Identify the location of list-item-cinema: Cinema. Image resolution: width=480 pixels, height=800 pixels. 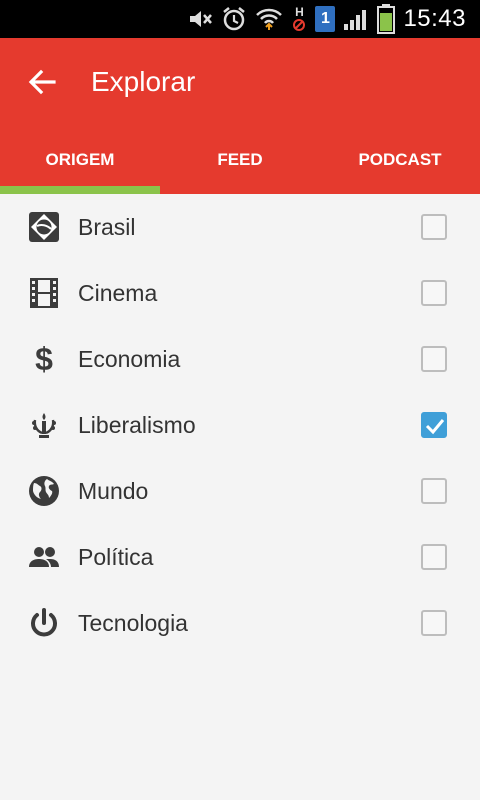
(240, 293).